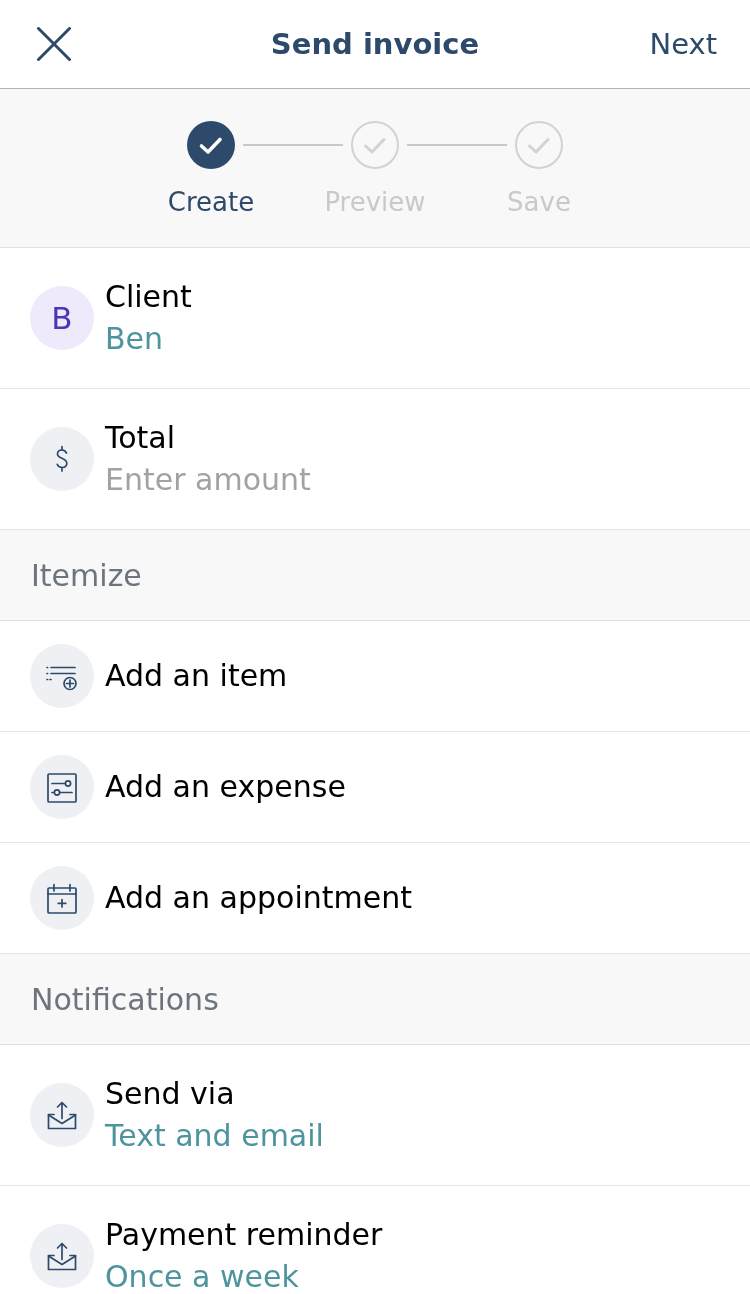 The width and height of the screenshot is (750, 1294). What do you see at coordinates (62, 898) in the screenshot?
I see `calendar-plus-icon` at bounding box center [62, 898].